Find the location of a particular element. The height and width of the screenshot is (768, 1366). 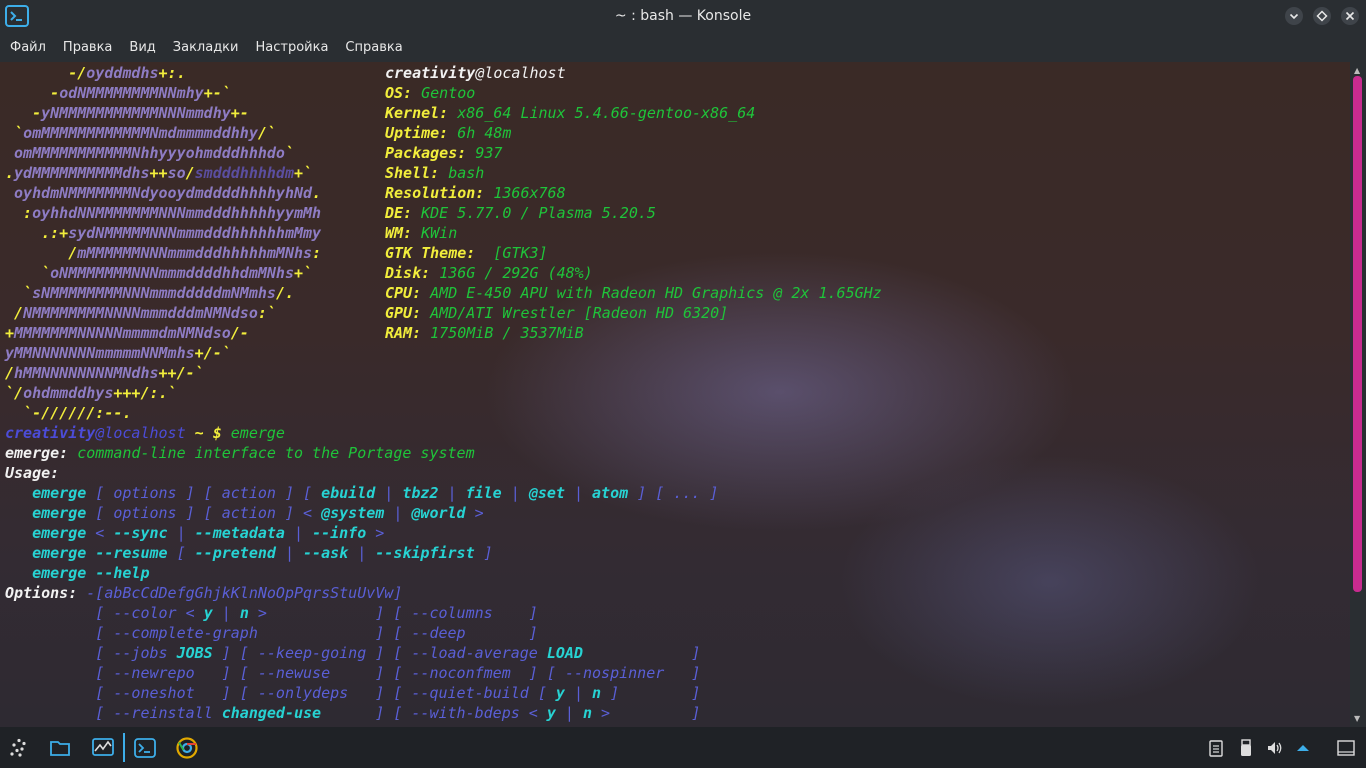

output-text: emerge is located at coordinates (59, 553).